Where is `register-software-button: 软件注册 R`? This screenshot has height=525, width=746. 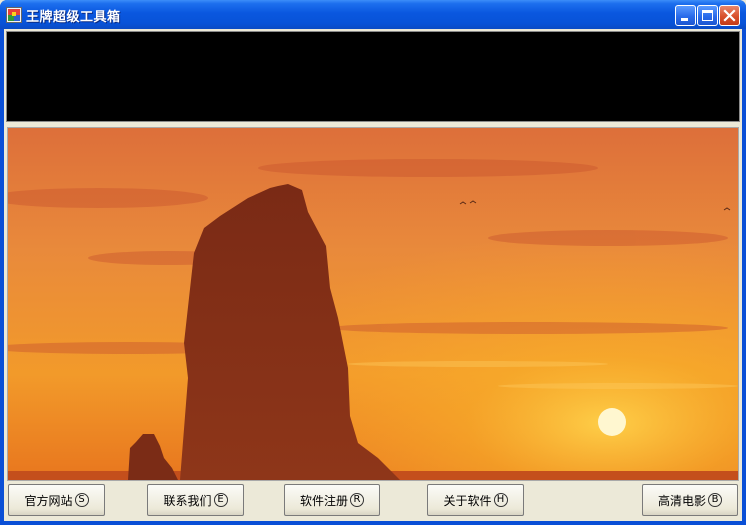
register-software-button: 软件注册 R is located at coordinates (332, 500).